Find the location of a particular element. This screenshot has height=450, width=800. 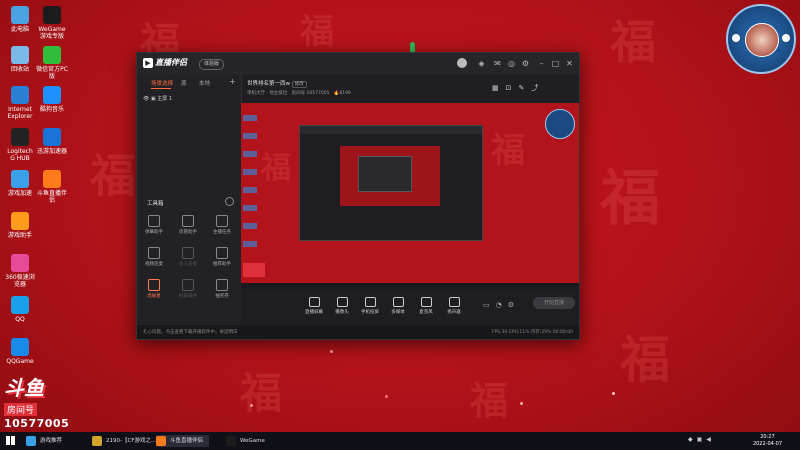

desktop-icon: 360极速浏览器 is located at coordinates (20, 271).